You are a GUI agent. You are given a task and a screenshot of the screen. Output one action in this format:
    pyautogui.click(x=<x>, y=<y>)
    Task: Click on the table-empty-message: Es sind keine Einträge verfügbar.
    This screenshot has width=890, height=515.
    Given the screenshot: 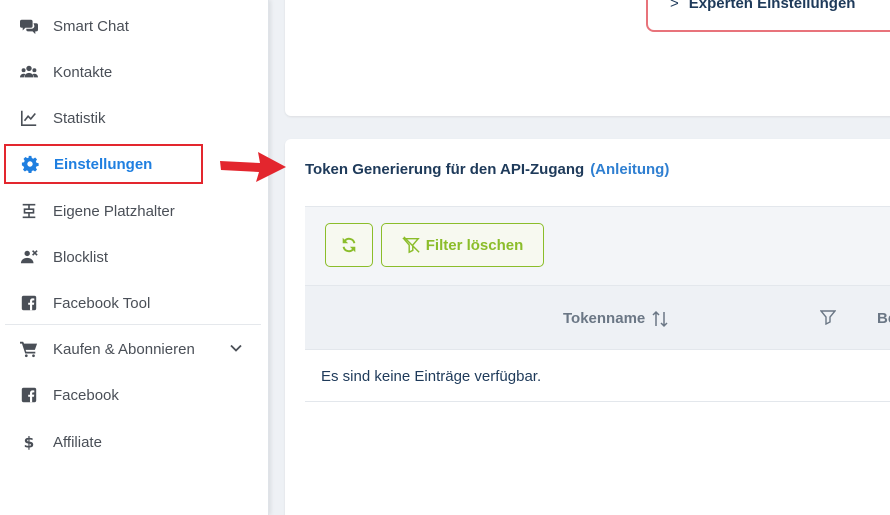 What is the action you would take?
    pyautogui.click(x=597, y=376)
    